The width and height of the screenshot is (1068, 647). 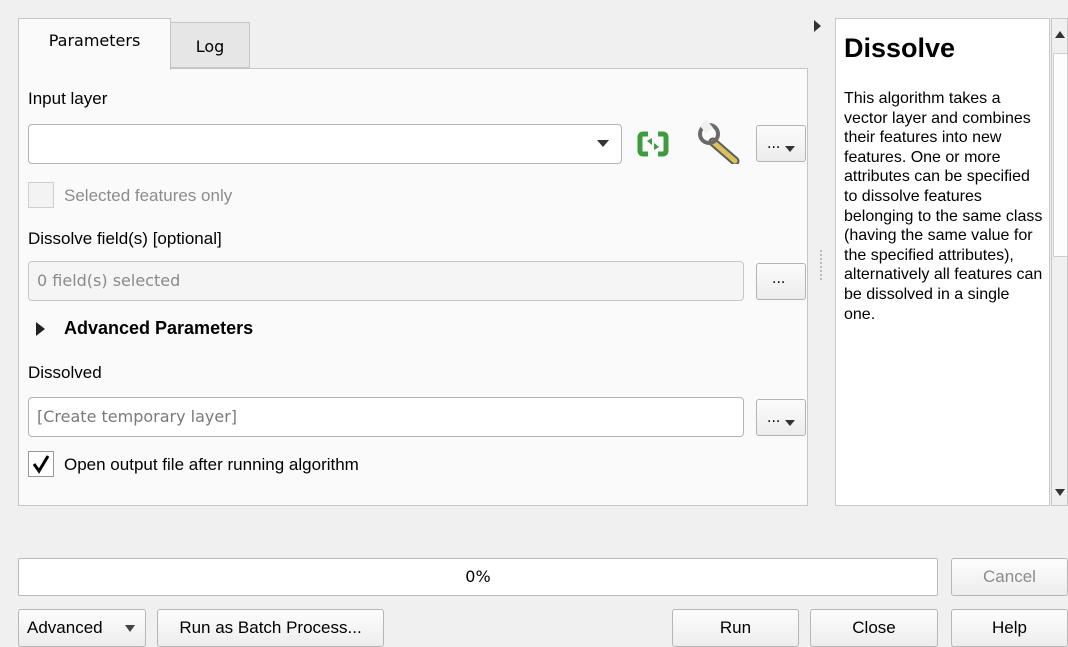 I want to click on triangle-right-icon, so click(x=41, y=328).